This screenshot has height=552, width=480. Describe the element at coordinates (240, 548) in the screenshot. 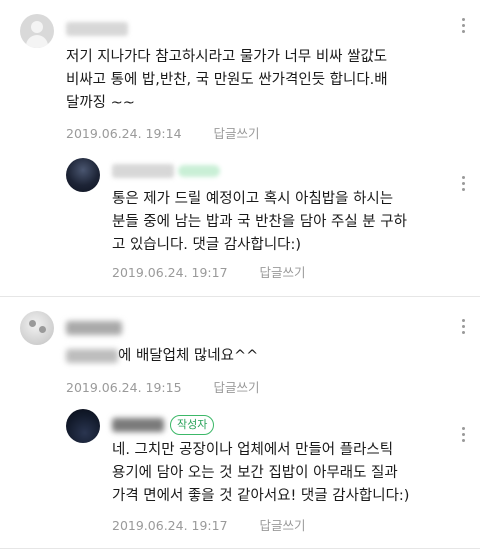

I see `divider` at that location.